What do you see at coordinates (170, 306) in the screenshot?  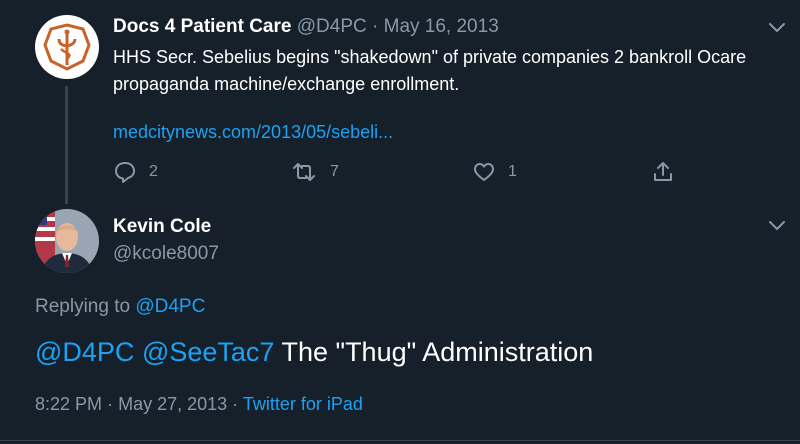 I see `replying-to-mention: @D4PC` at bounding box center [170, 306].